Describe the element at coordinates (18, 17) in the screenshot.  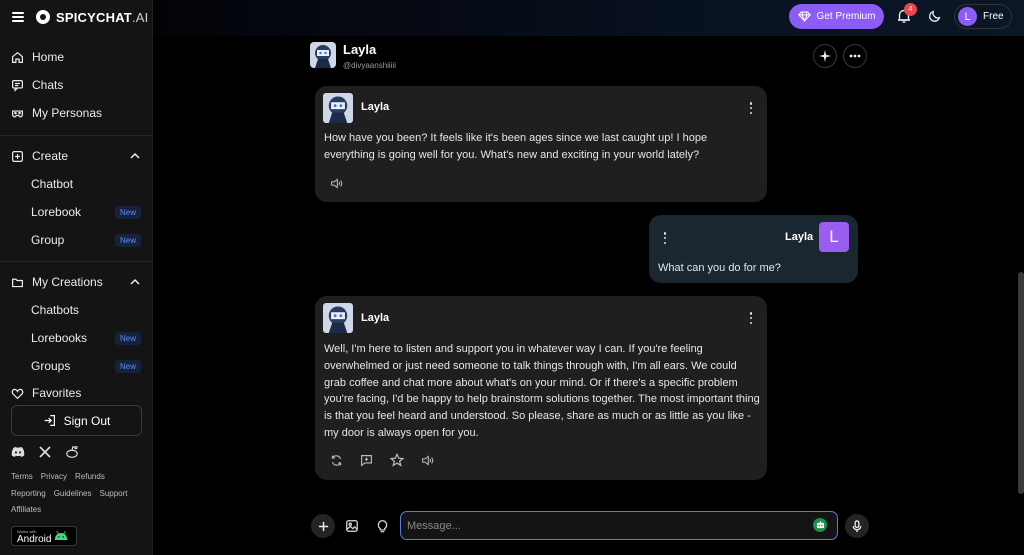
I see `hamburger-menu-icon` at that location.